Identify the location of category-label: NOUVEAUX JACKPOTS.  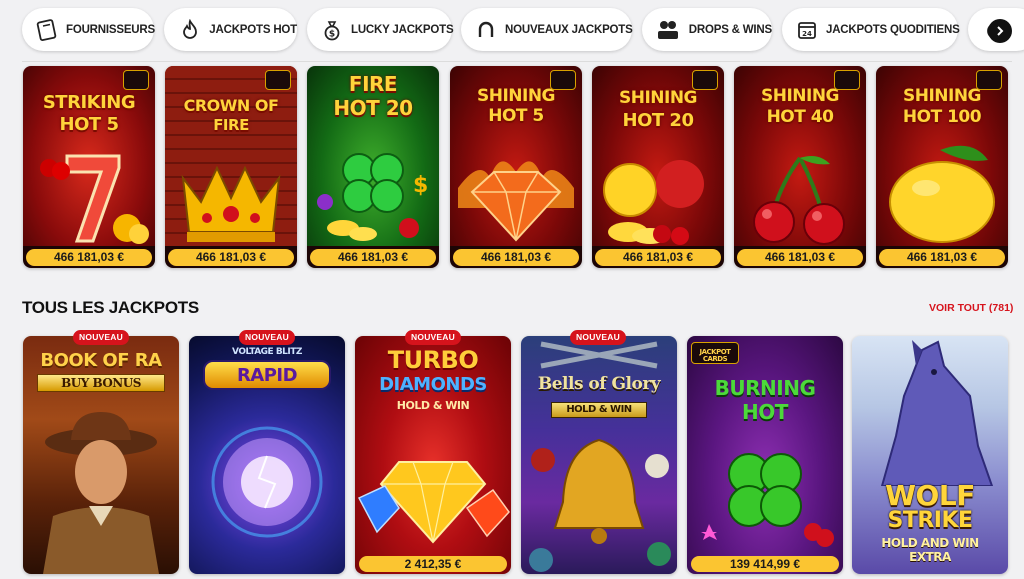
(569, 29).